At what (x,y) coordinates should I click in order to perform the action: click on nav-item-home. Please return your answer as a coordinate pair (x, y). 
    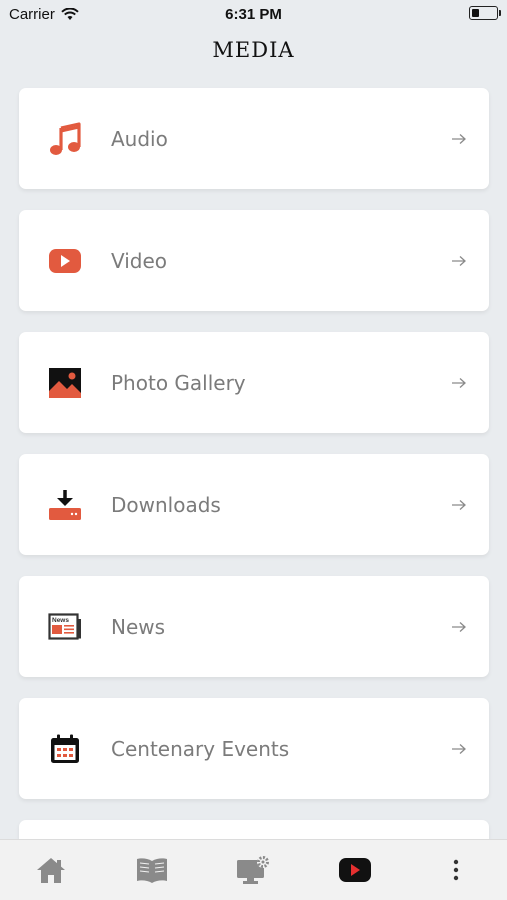
    Looking at the image, I should click on (51, 870).